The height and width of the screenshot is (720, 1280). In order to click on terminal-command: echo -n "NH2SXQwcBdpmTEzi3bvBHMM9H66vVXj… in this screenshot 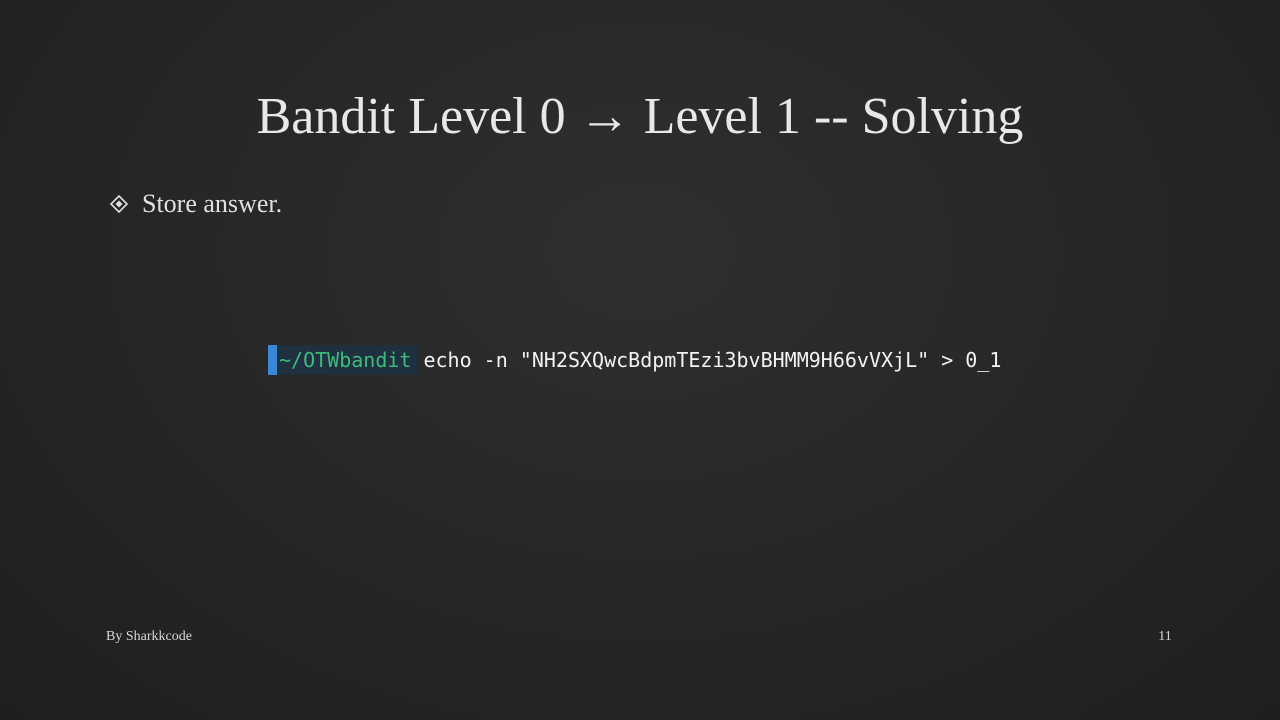, I will do `click(712, 360)`.